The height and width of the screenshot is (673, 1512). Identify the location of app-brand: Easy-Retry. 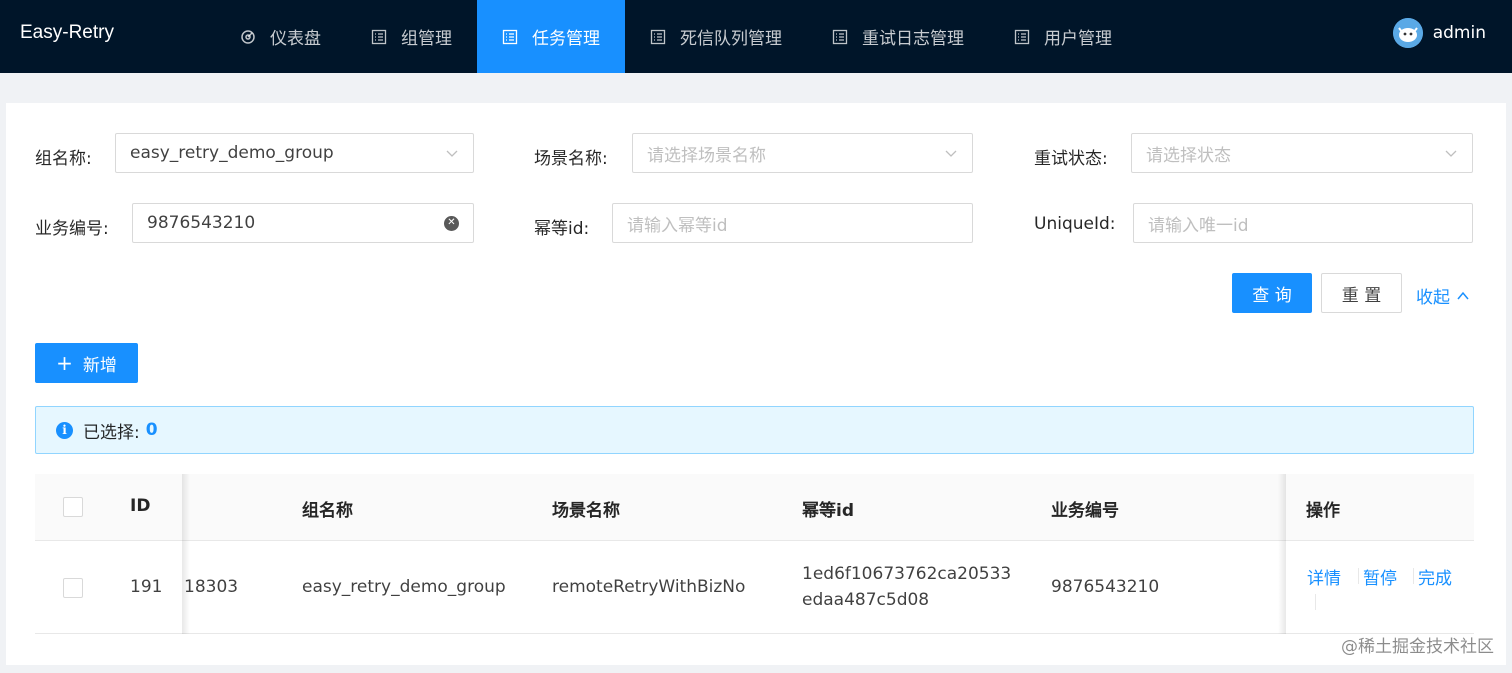
(67, 33).